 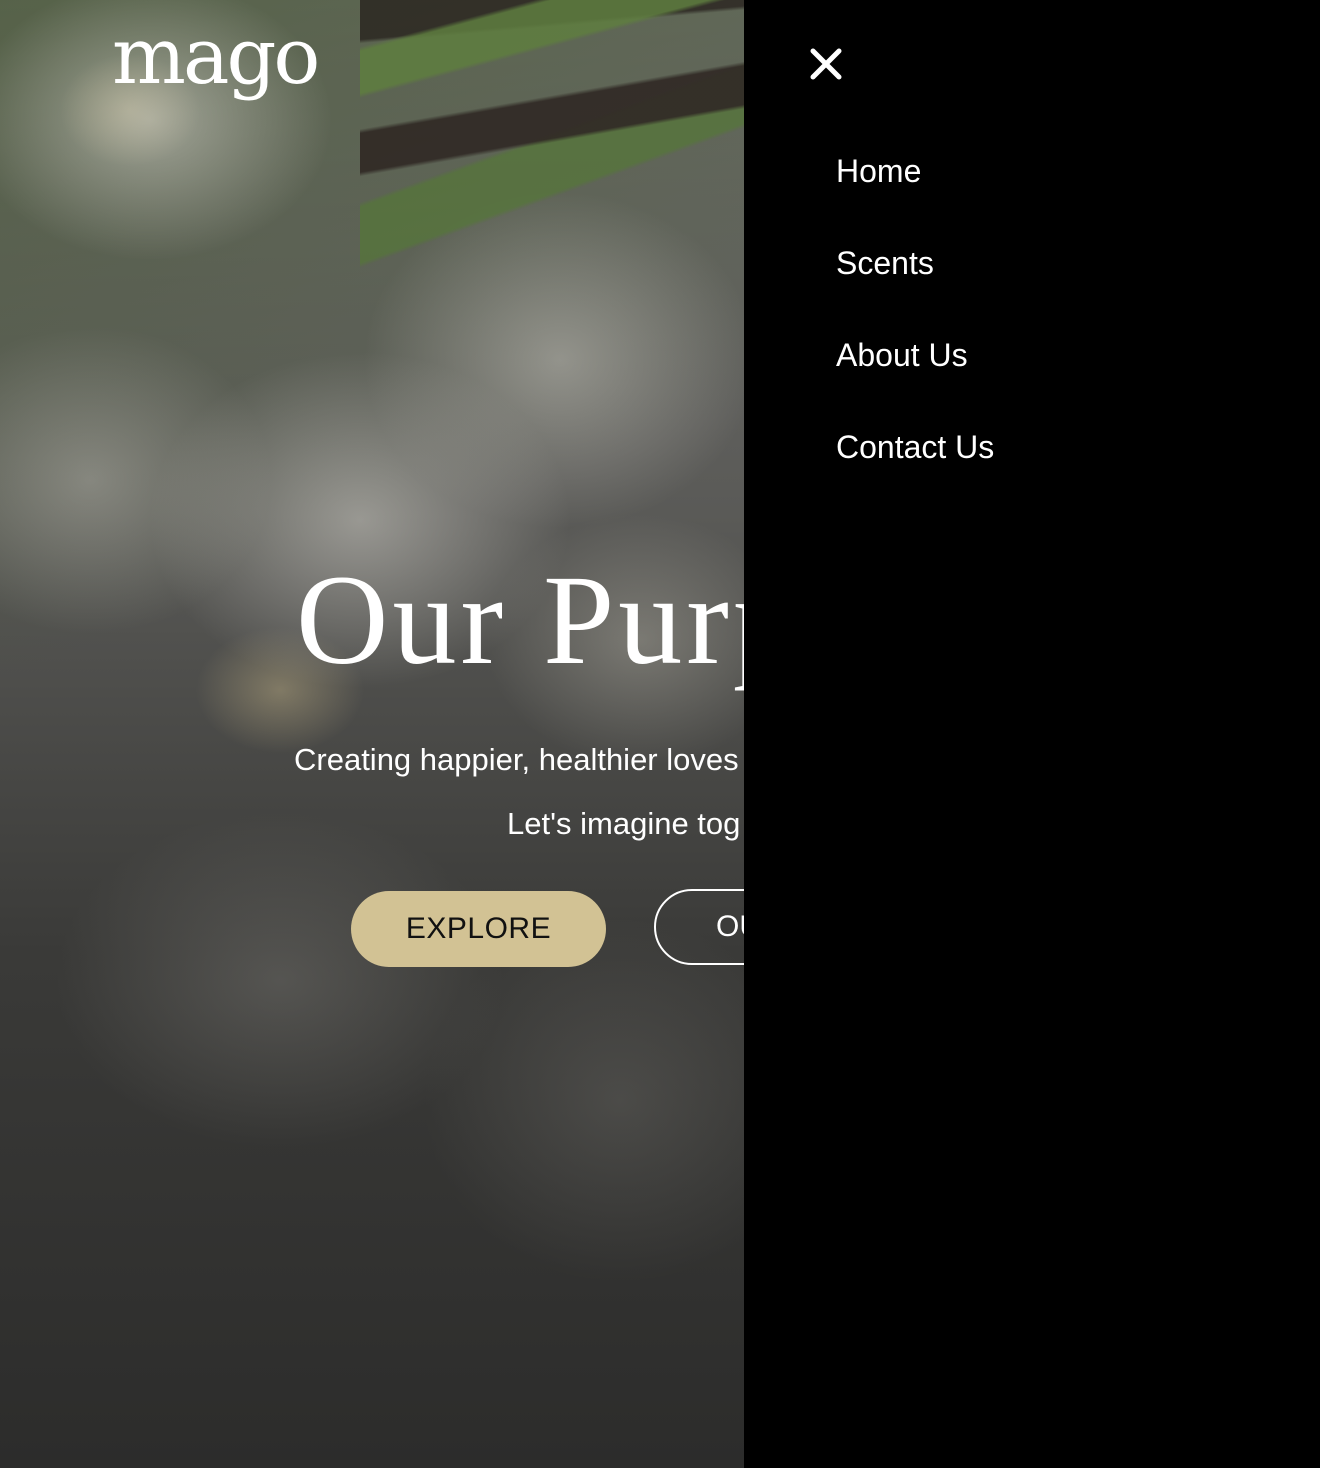 What do you see at coordinates (216, 57) in the screenshot?
I see `brand-logo: mago` at bounding box center [216, 57].